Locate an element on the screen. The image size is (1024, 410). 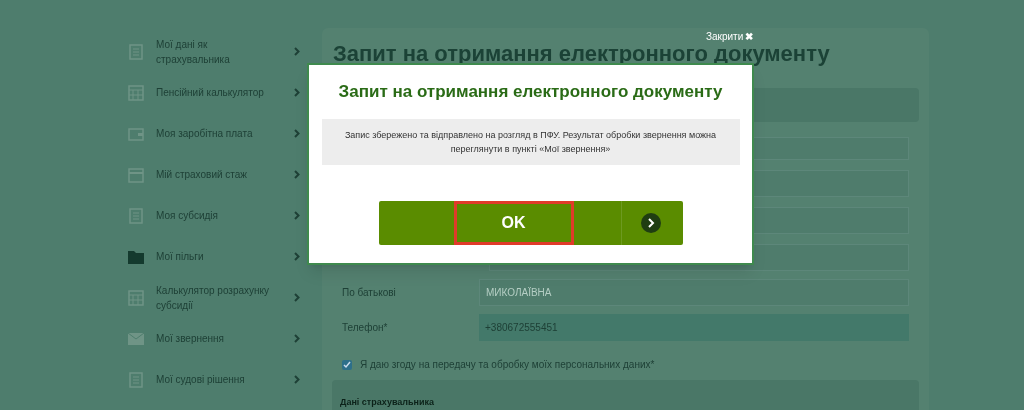
sidebar-item: Моя заробітна плата is located at coordinates (219, 133).